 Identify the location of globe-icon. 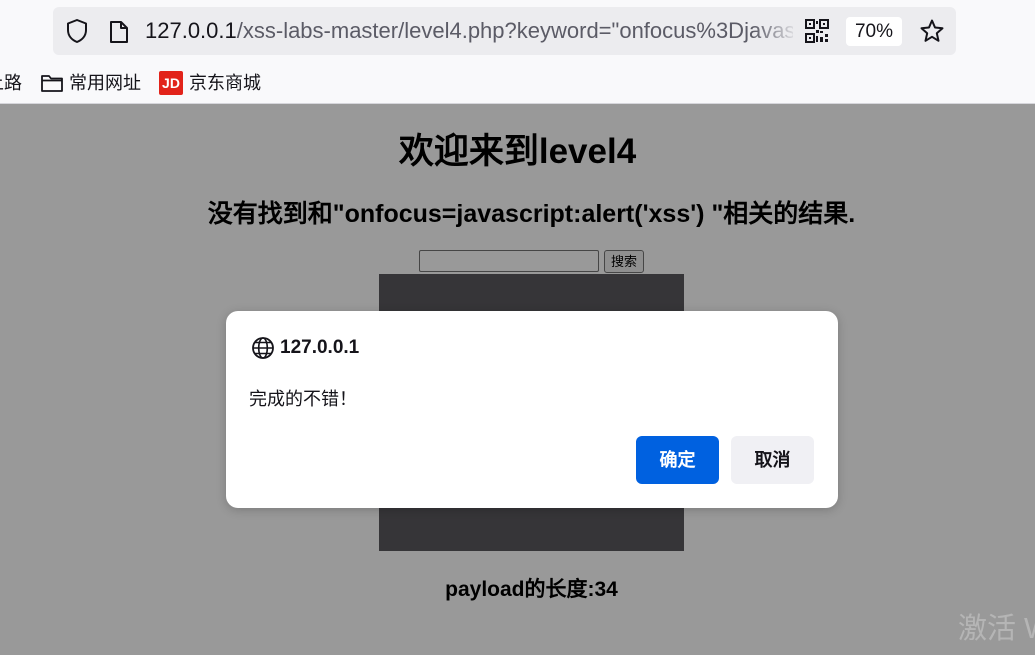
(263, 348).